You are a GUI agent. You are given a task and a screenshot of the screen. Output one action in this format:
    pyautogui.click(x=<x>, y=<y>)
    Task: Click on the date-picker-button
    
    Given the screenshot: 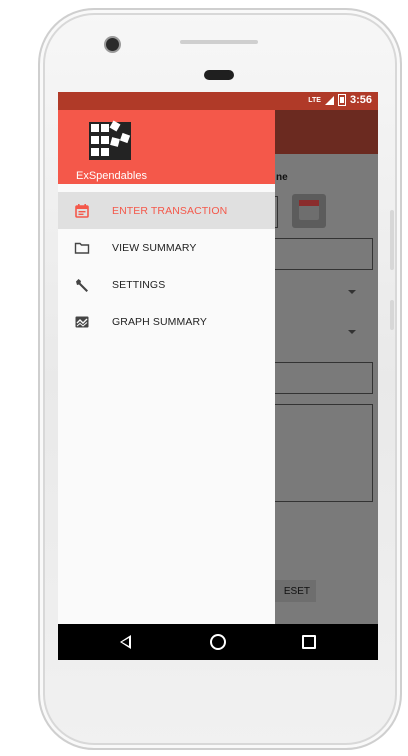 What is the action you would take?
    pyautogui.click(x=309, y=211)
    